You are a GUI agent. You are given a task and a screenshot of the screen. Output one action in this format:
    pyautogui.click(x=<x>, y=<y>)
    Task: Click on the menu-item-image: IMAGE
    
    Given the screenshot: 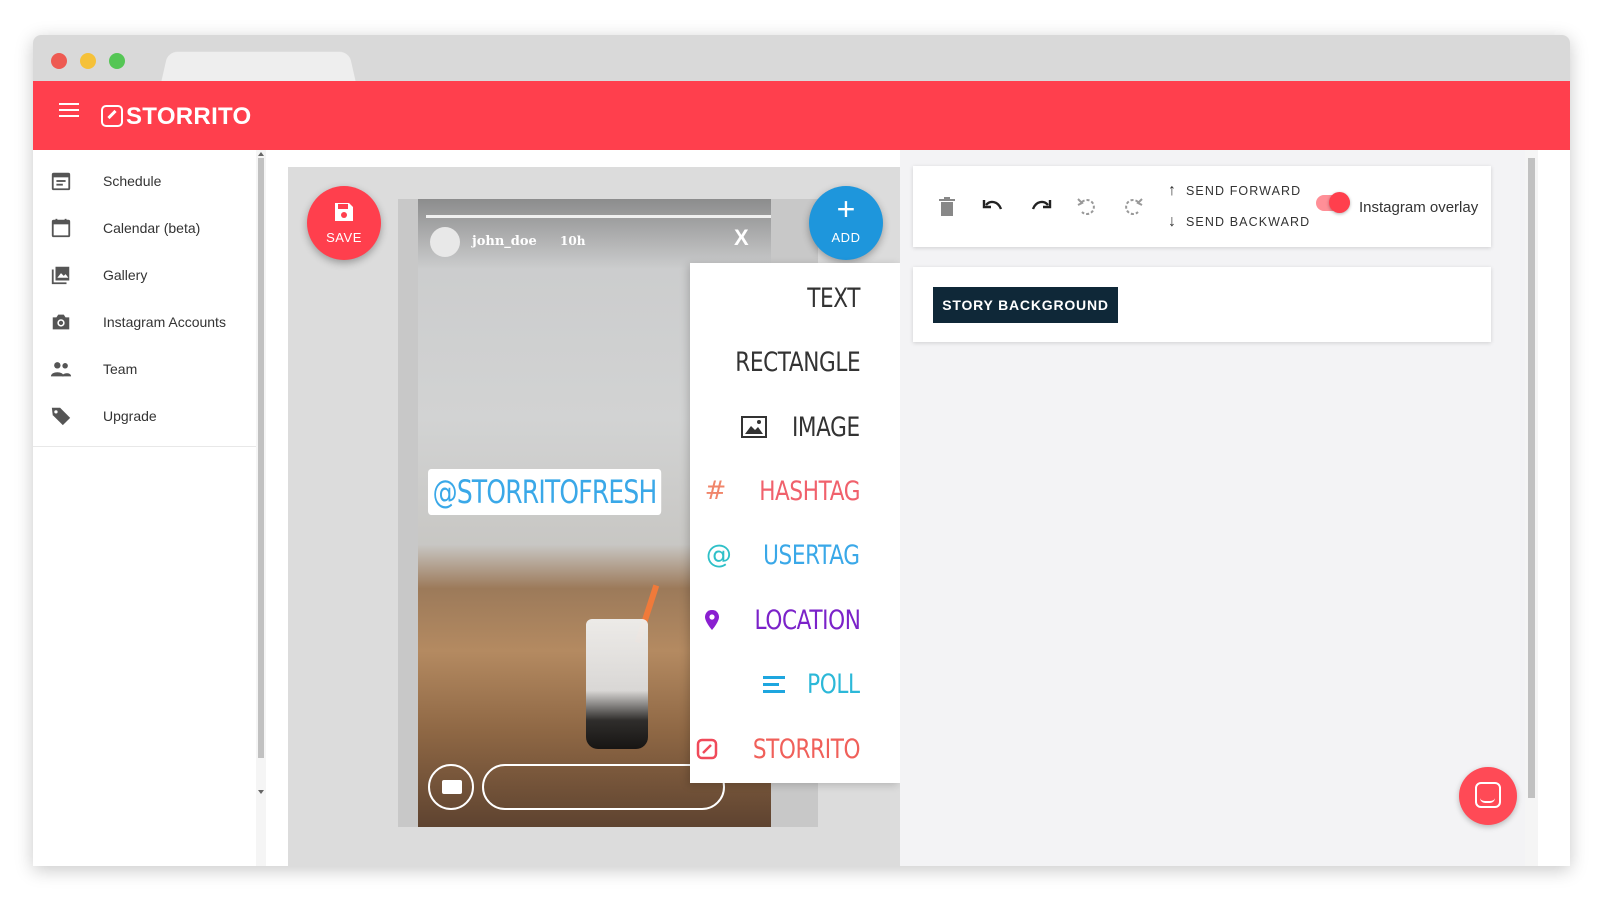 What is the action you would take?
    pyautogui.click(x=800, y=427)
    